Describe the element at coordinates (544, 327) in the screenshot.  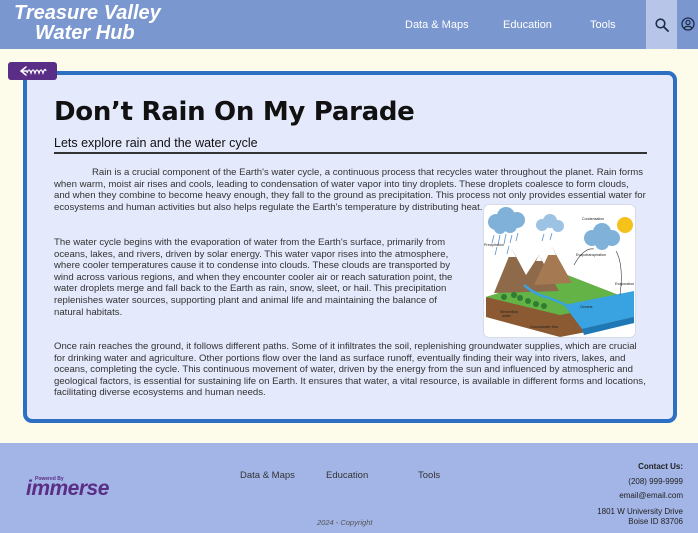
I see `label-groundwater: Groundwater flow` at that location.